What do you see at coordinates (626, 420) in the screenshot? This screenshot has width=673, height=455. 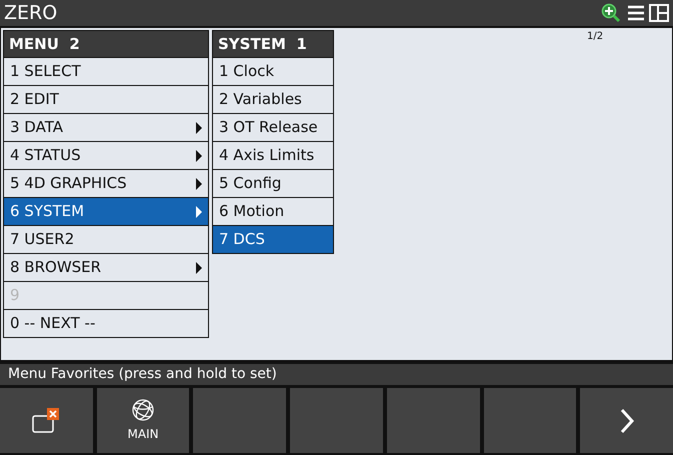 I see `next-button` at bounding box center [626, 420].